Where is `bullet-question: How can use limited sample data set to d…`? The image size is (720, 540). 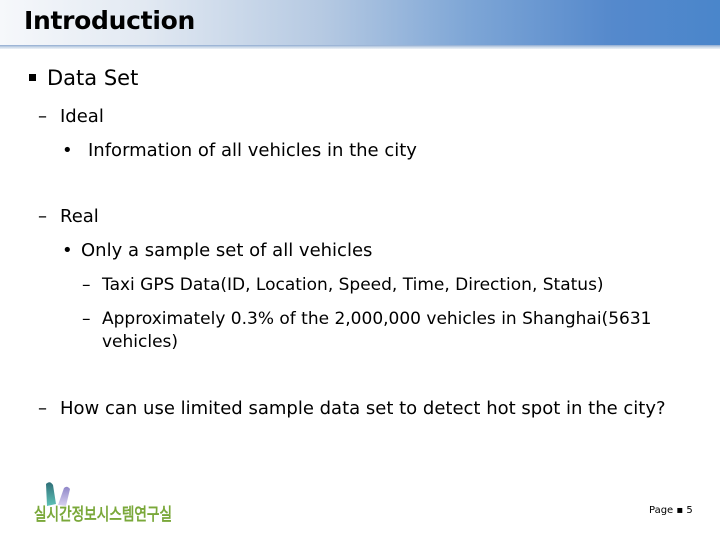
bullet-question: How can use limited sample data set to d… is located at coordinates (363, 408).